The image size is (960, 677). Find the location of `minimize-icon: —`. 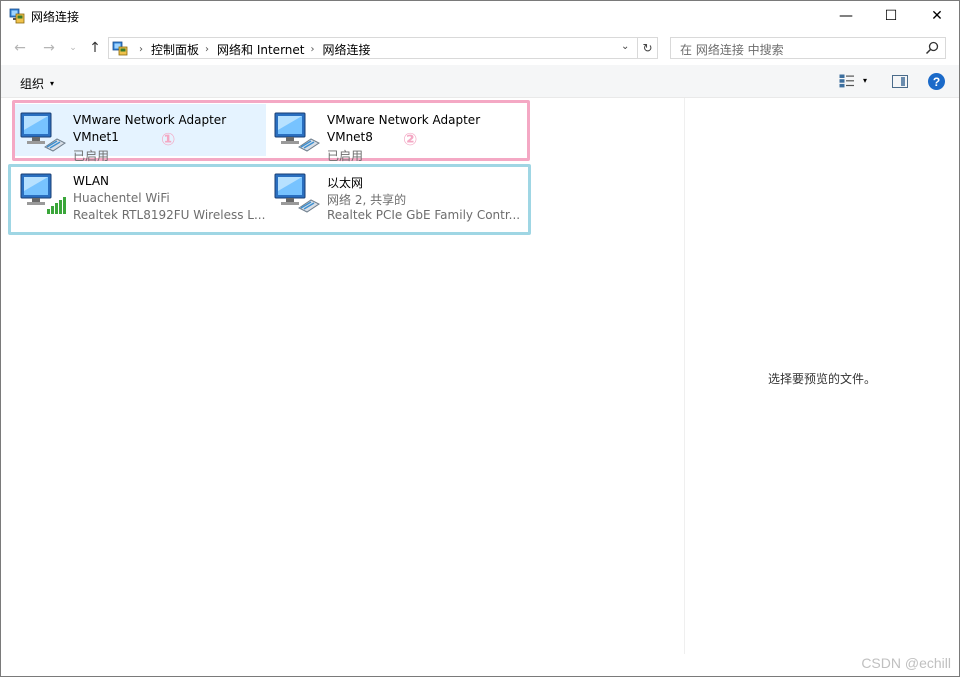

minimize-icon: — is located at coordinates (846, 16).